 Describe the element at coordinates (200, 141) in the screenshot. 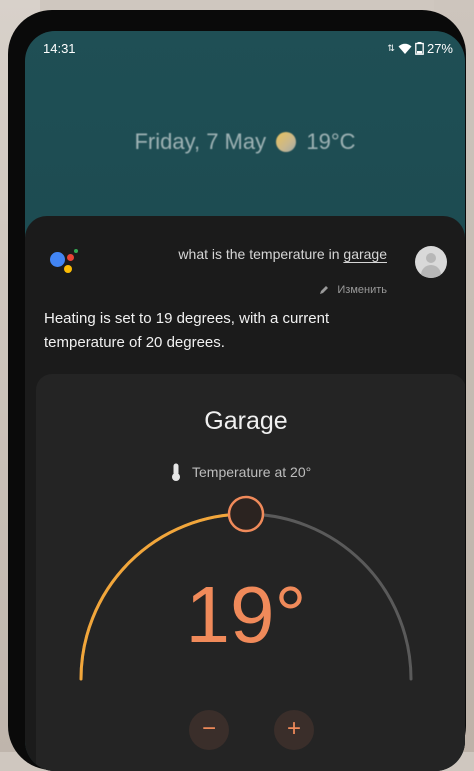

I see `lockscreen-date: Friday, 7 May` at that location.